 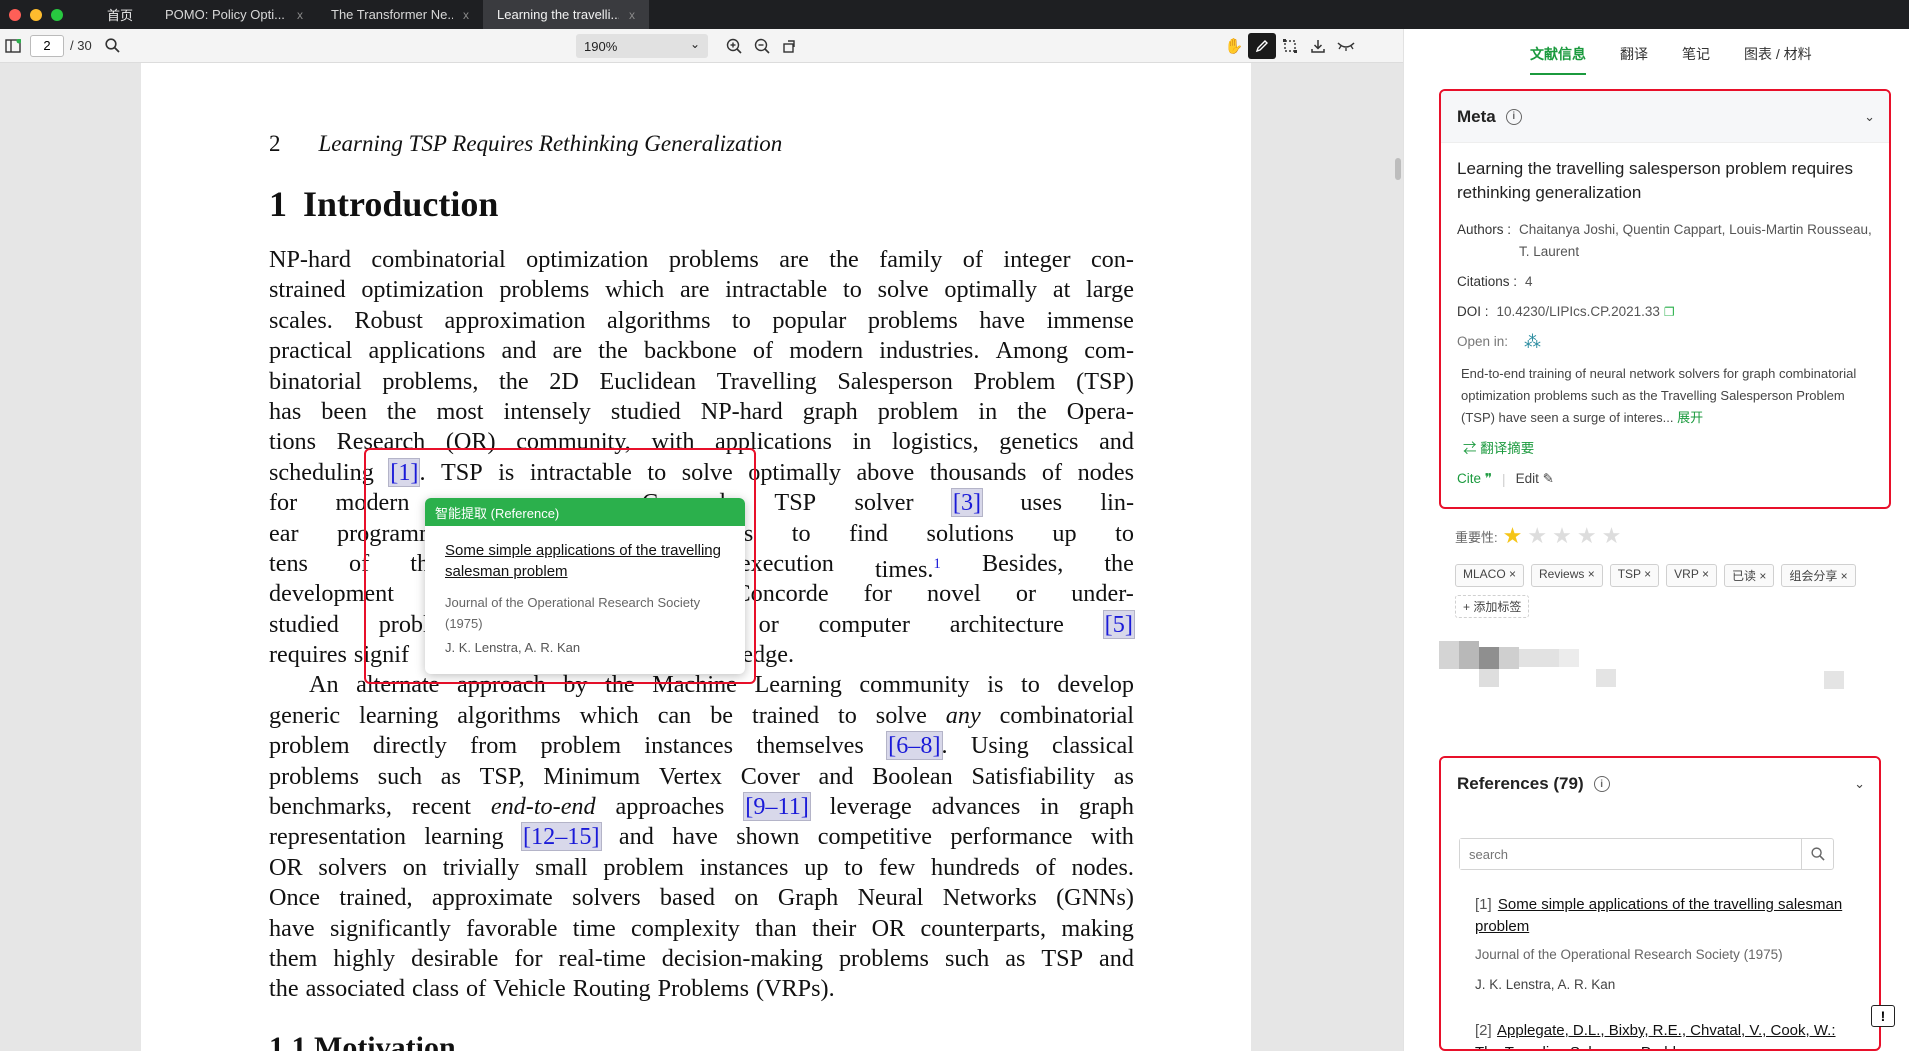 I want to click on area-select-icon, so click(x=1290, y=46).